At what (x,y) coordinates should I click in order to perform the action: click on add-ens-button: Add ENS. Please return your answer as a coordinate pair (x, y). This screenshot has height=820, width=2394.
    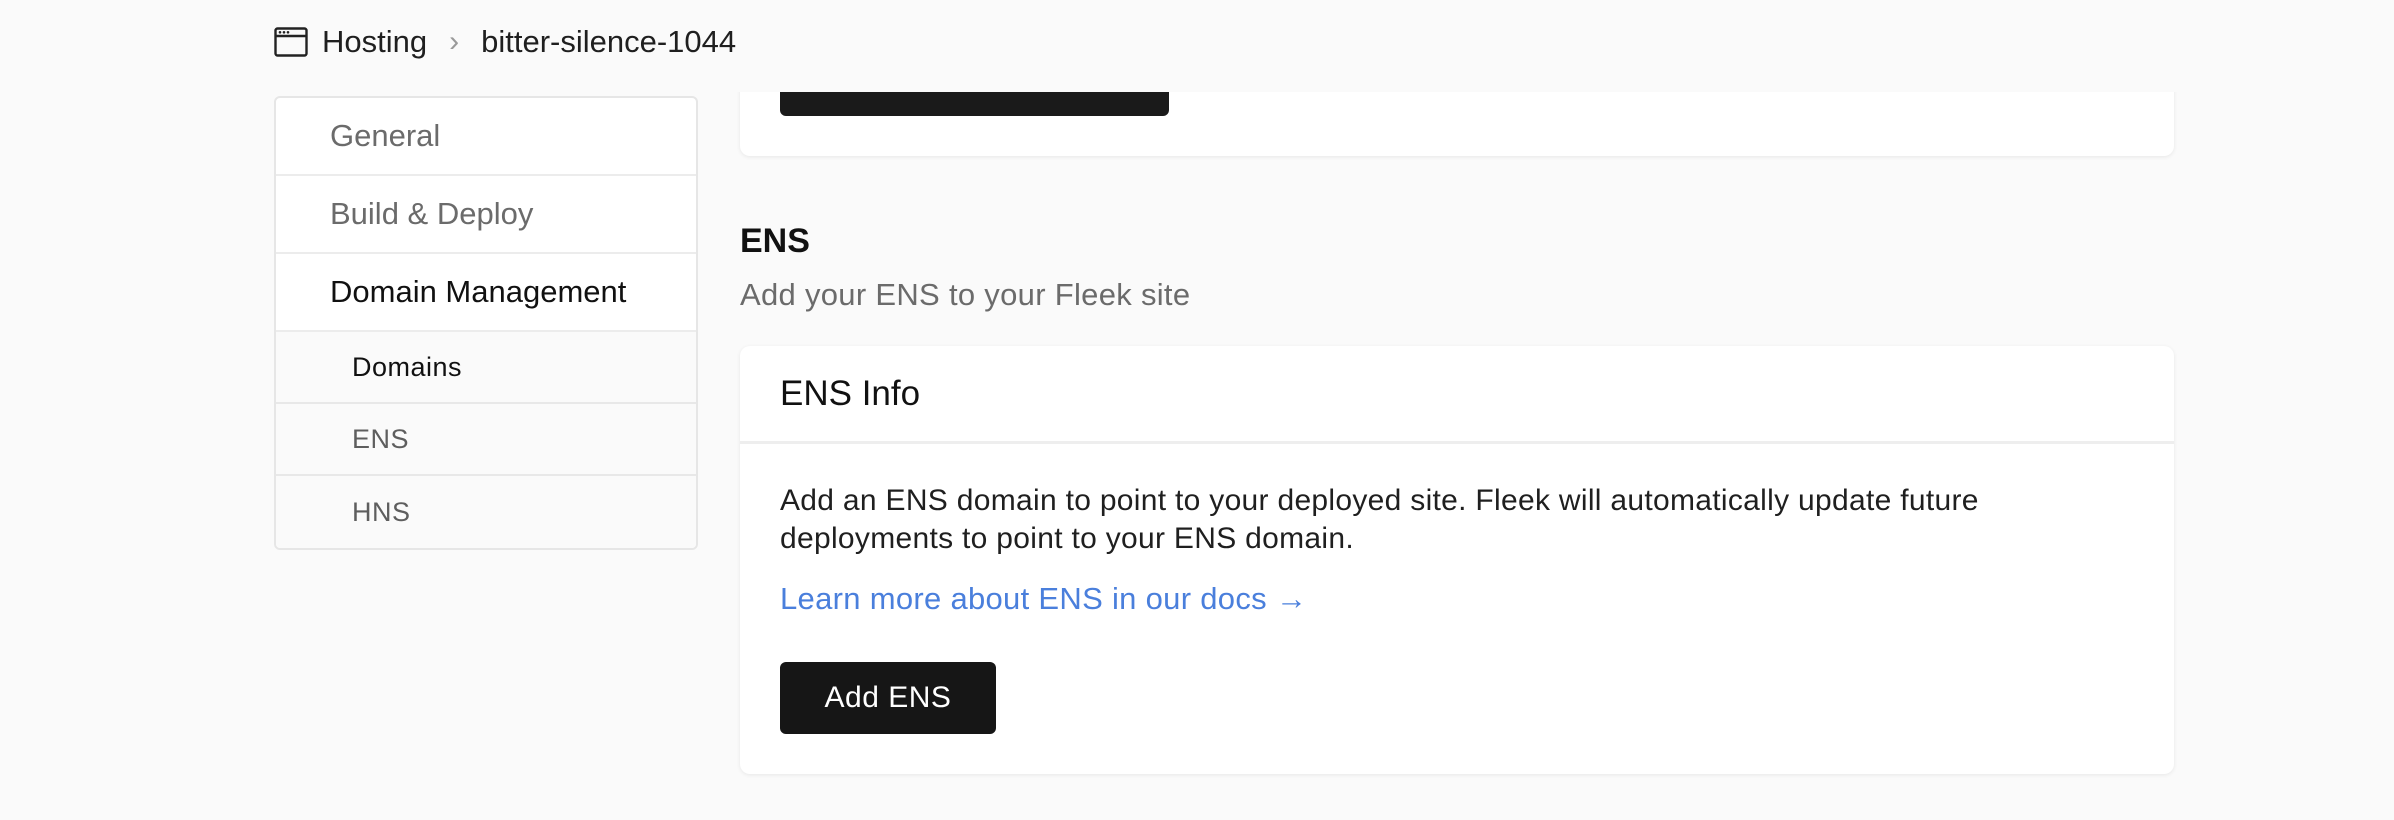
    Looking at the image, I should click on (888, 698).